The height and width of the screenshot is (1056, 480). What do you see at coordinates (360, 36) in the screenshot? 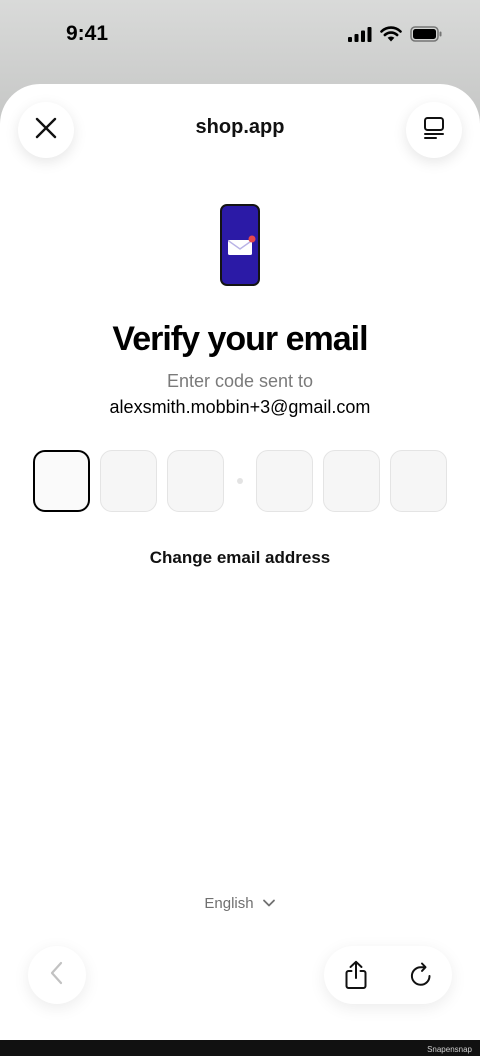
I see `signal-icon` at bounding box center [360, 36].